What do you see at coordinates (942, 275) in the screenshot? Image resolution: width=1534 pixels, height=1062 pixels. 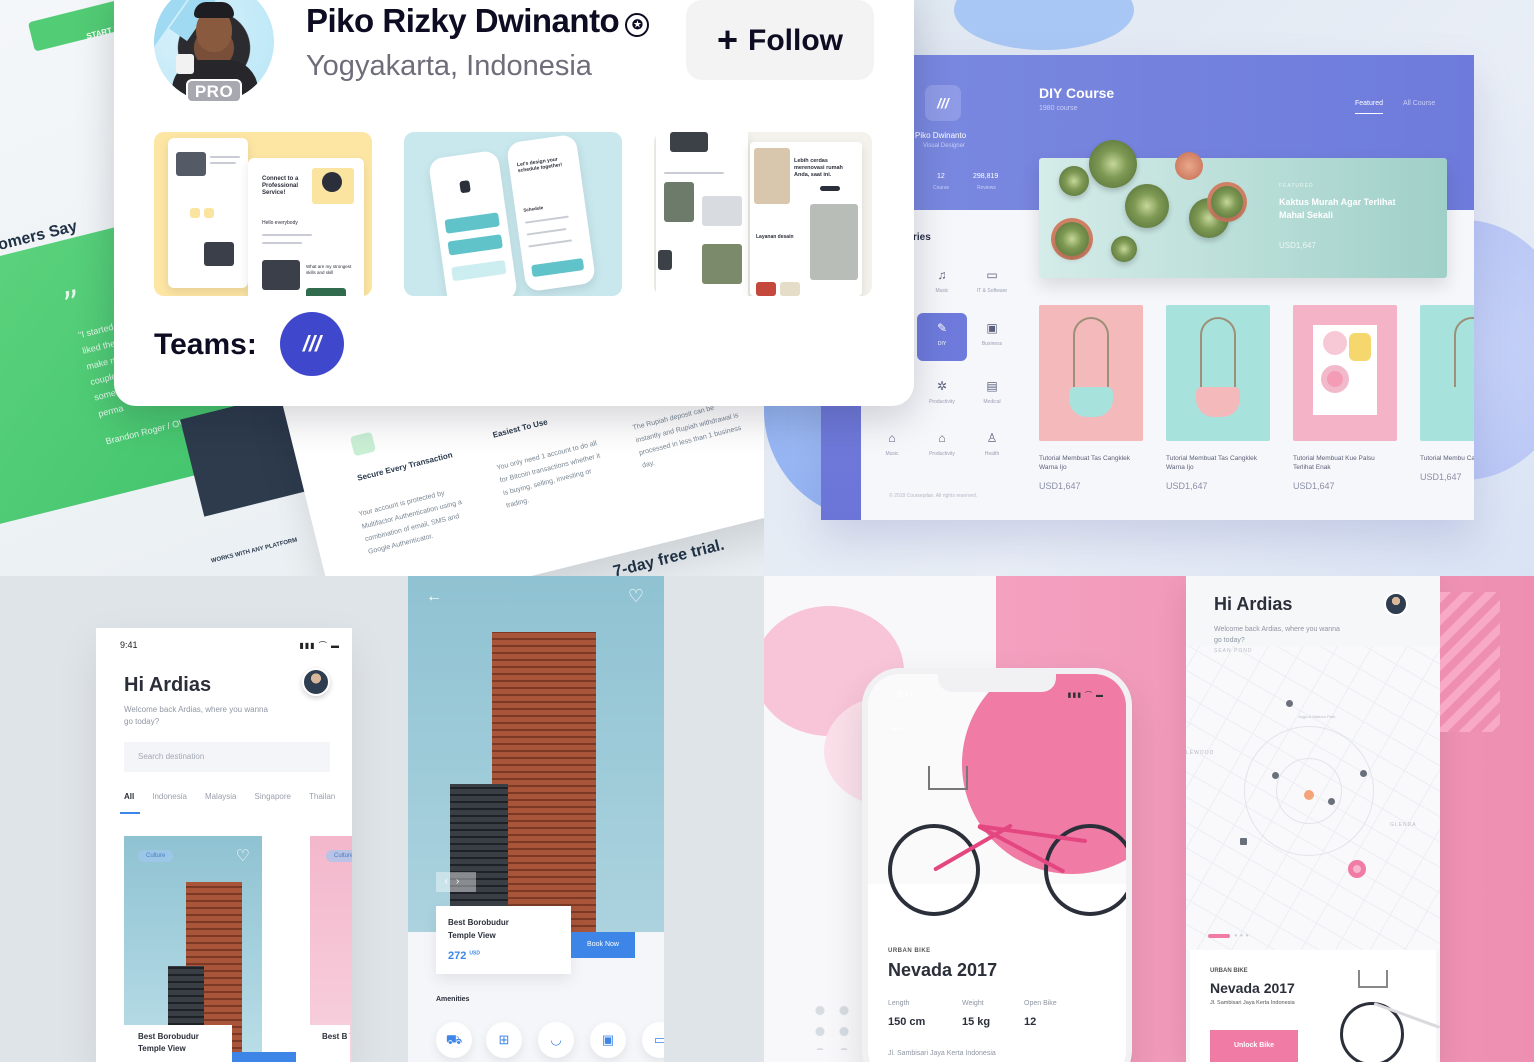 I see `music-icon: ♫` at bounding box center [942, 275].